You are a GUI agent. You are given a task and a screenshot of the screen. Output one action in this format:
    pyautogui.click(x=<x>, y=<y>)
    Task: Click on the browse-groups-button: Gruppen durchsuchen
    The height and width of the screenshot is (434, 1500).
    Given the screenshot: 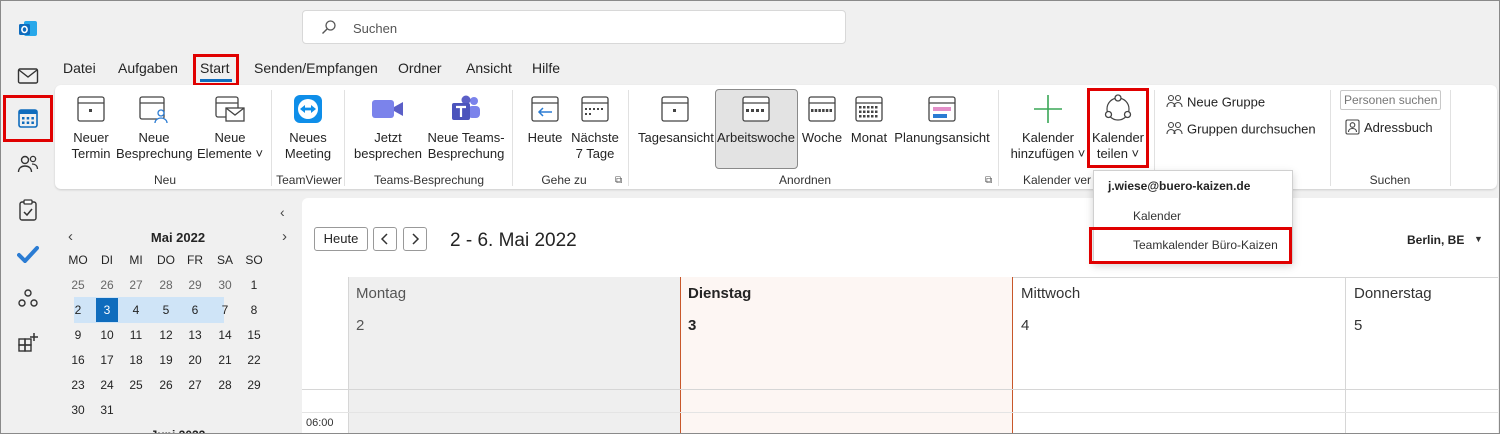 What is the action you would take?
    pyautogui.click(x=1241, y=130)
    